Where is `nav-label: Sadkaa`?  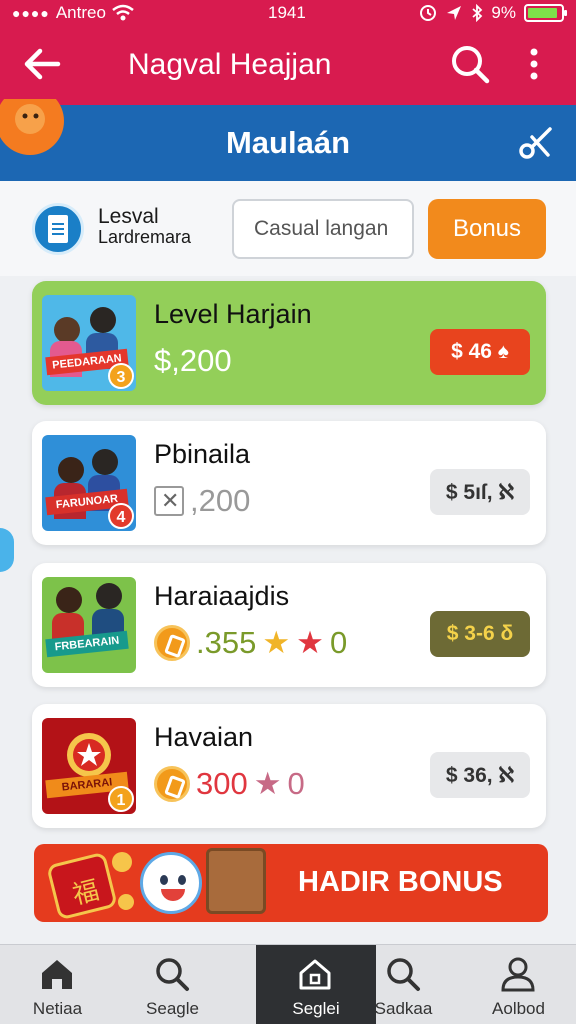
nav-label: Sadkaa is located at coordinates (403, 1008).